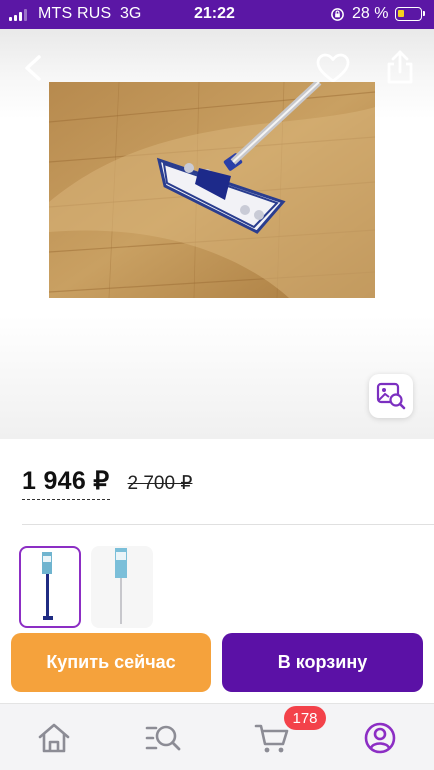  I want to click on catalog-search-icon, so click(163, 738).